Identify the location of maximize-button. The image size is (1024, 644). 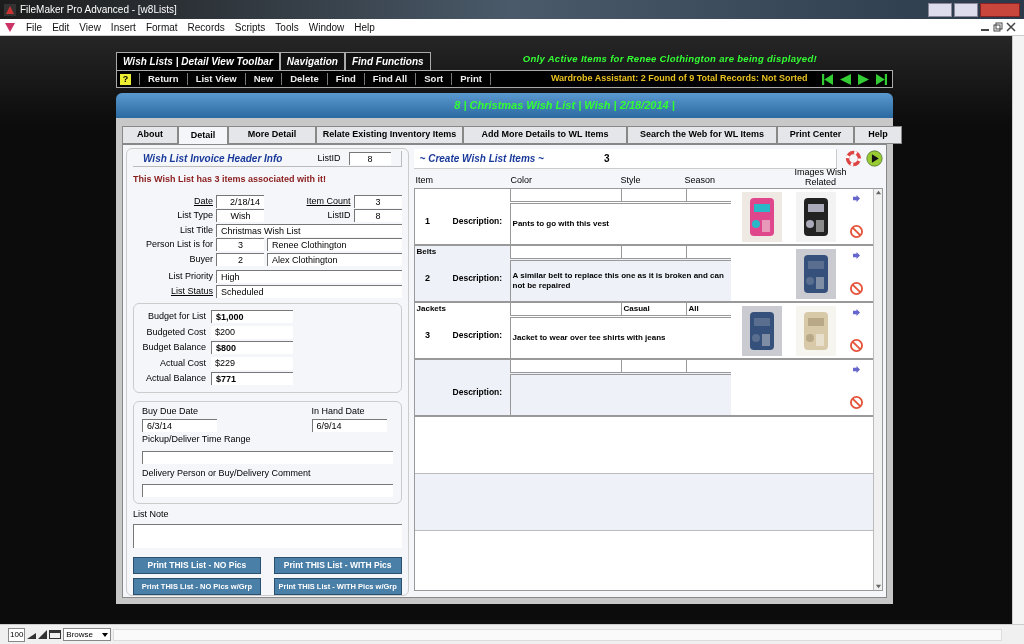
(966, 9).